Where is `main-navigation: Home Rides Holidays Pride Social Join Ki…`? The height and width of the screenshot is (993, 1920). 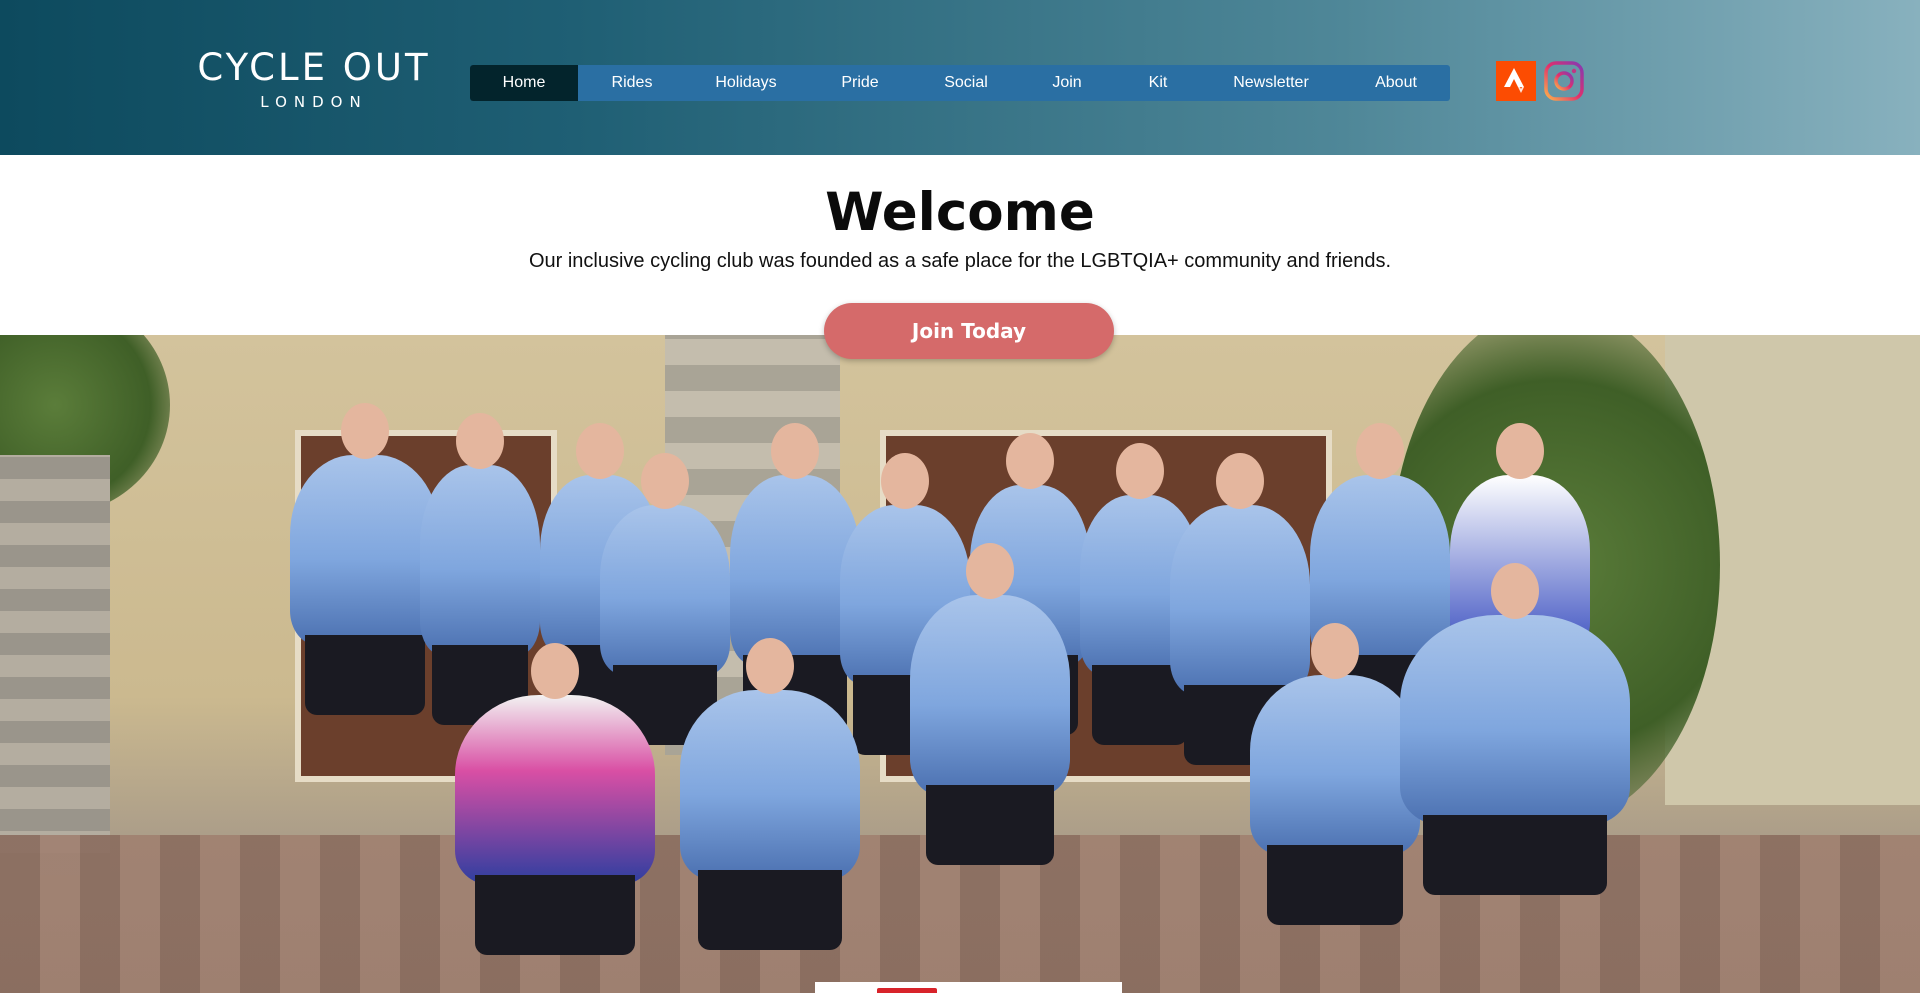
main-navigation: Home Rides Holidays Pride Social Join Ki… is located at coordinates (960, 83).